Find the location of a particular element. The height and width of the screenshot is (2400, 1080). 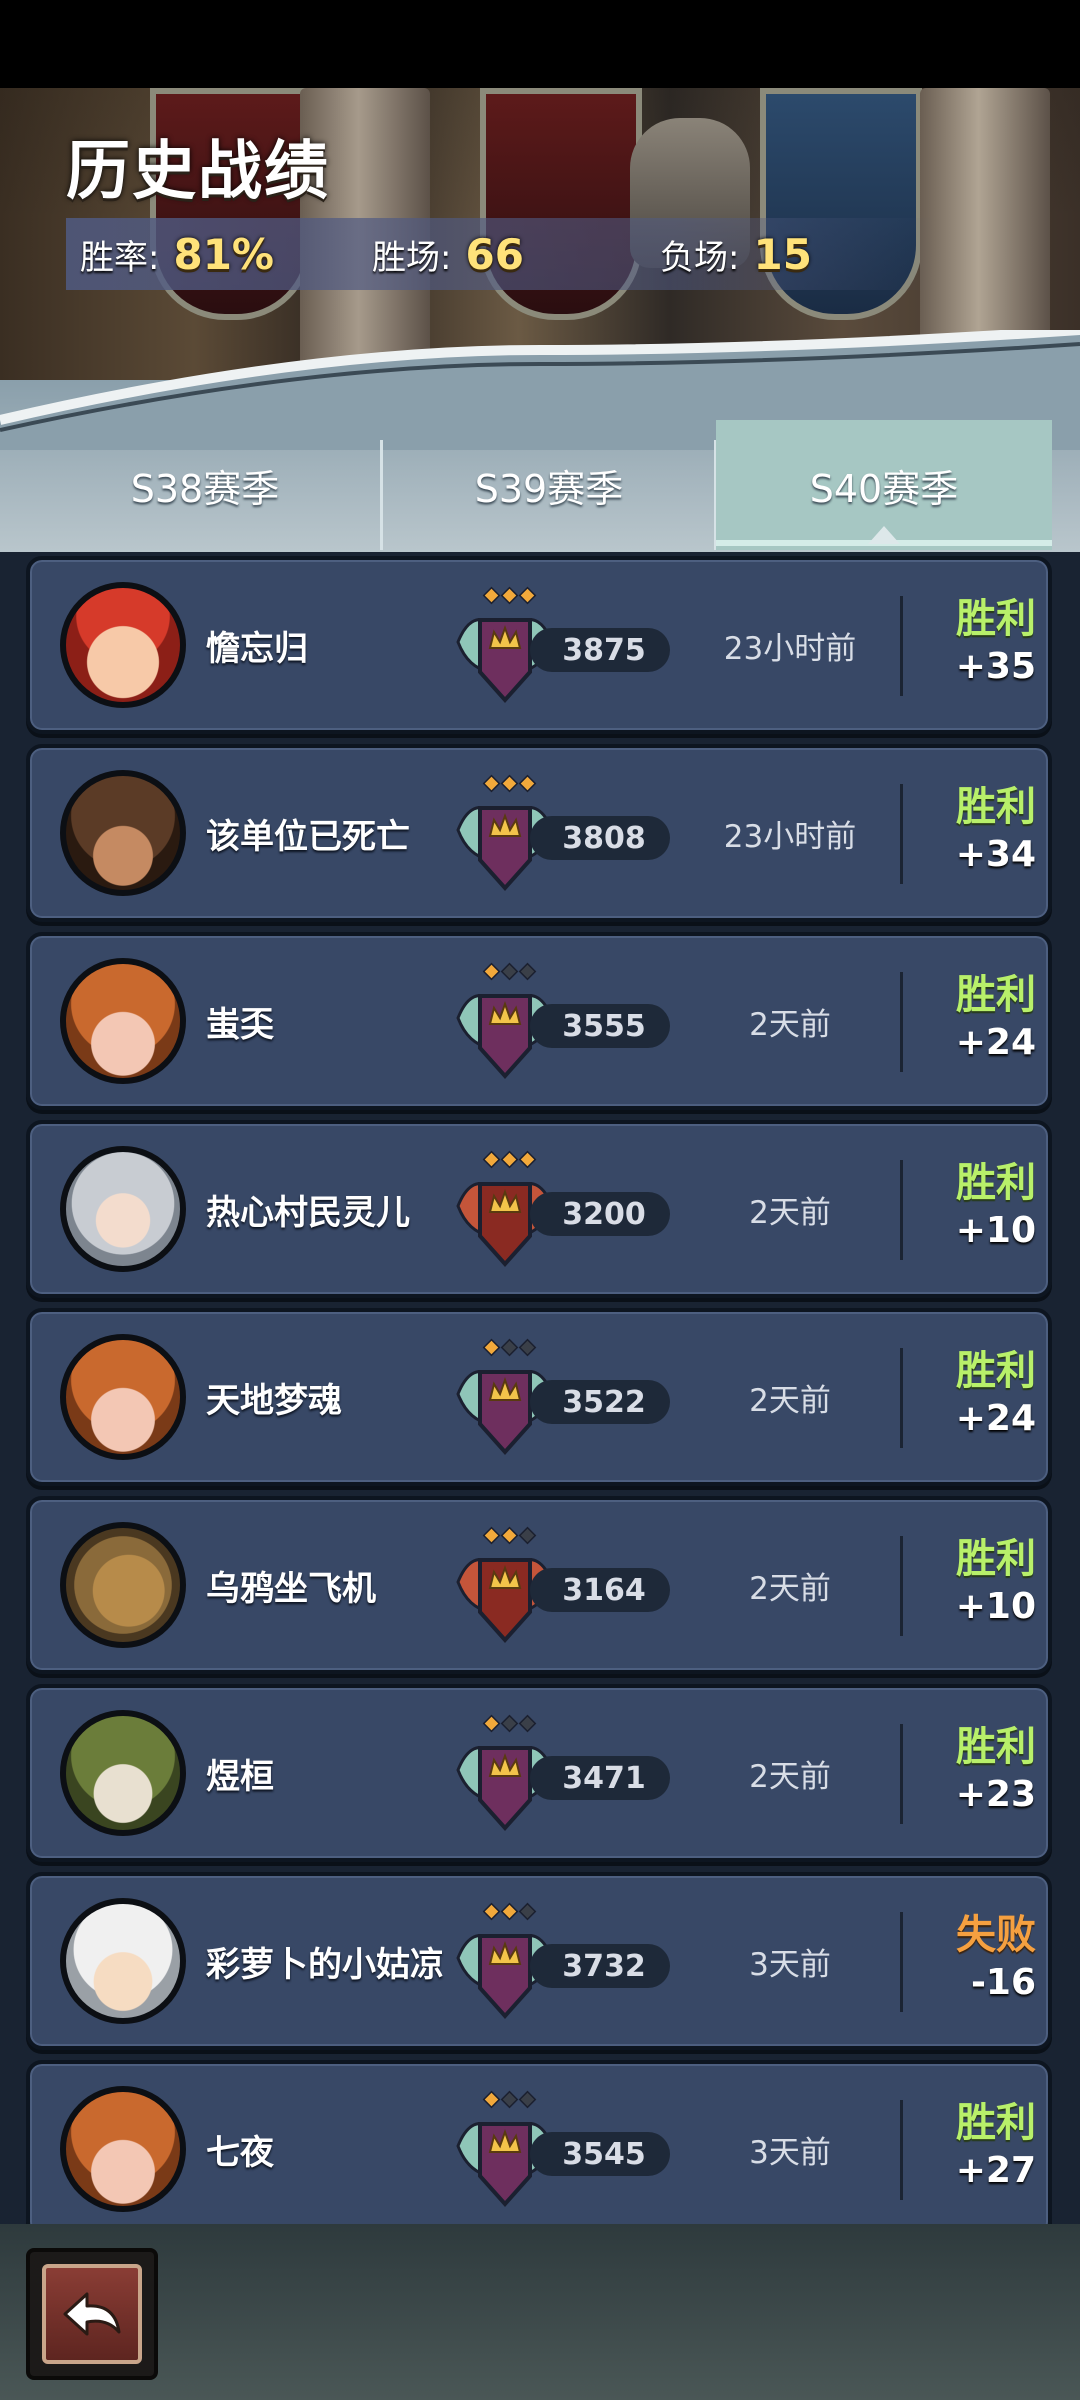

tab-pointer-icon is located at coordinates (884, 535).